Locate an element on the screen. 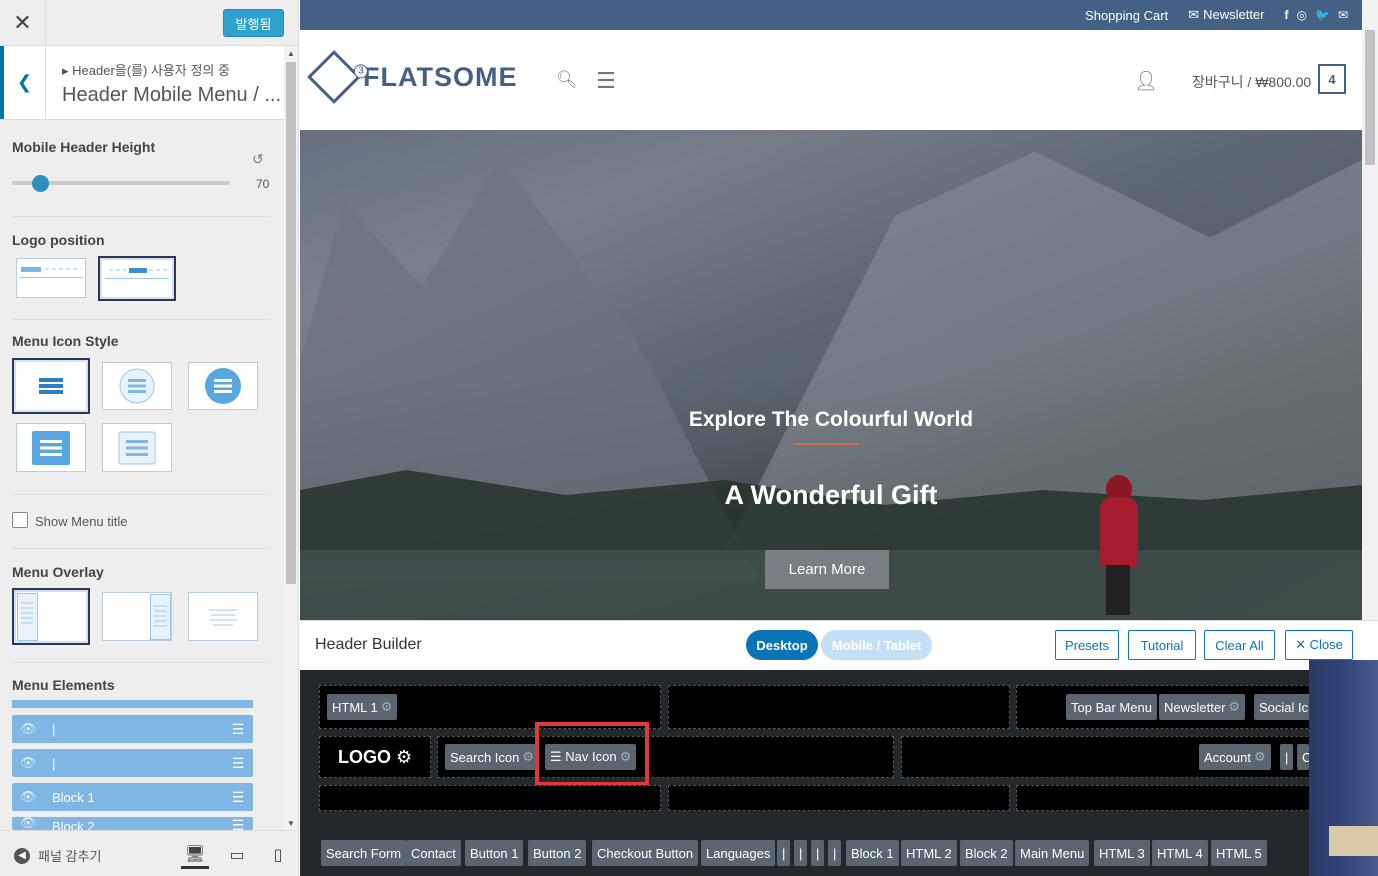 This screenshot has height=876, width=1378. tutorial-button: Tutorial is located at coordinates (1162, 645).